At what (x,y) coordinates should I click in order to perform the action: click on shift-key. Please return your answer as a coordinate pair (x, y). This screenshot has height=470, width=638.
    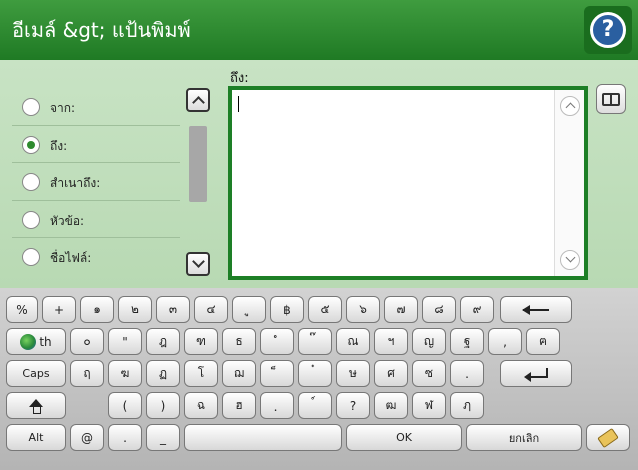
    Looking at the image, I should click on (36, 405).